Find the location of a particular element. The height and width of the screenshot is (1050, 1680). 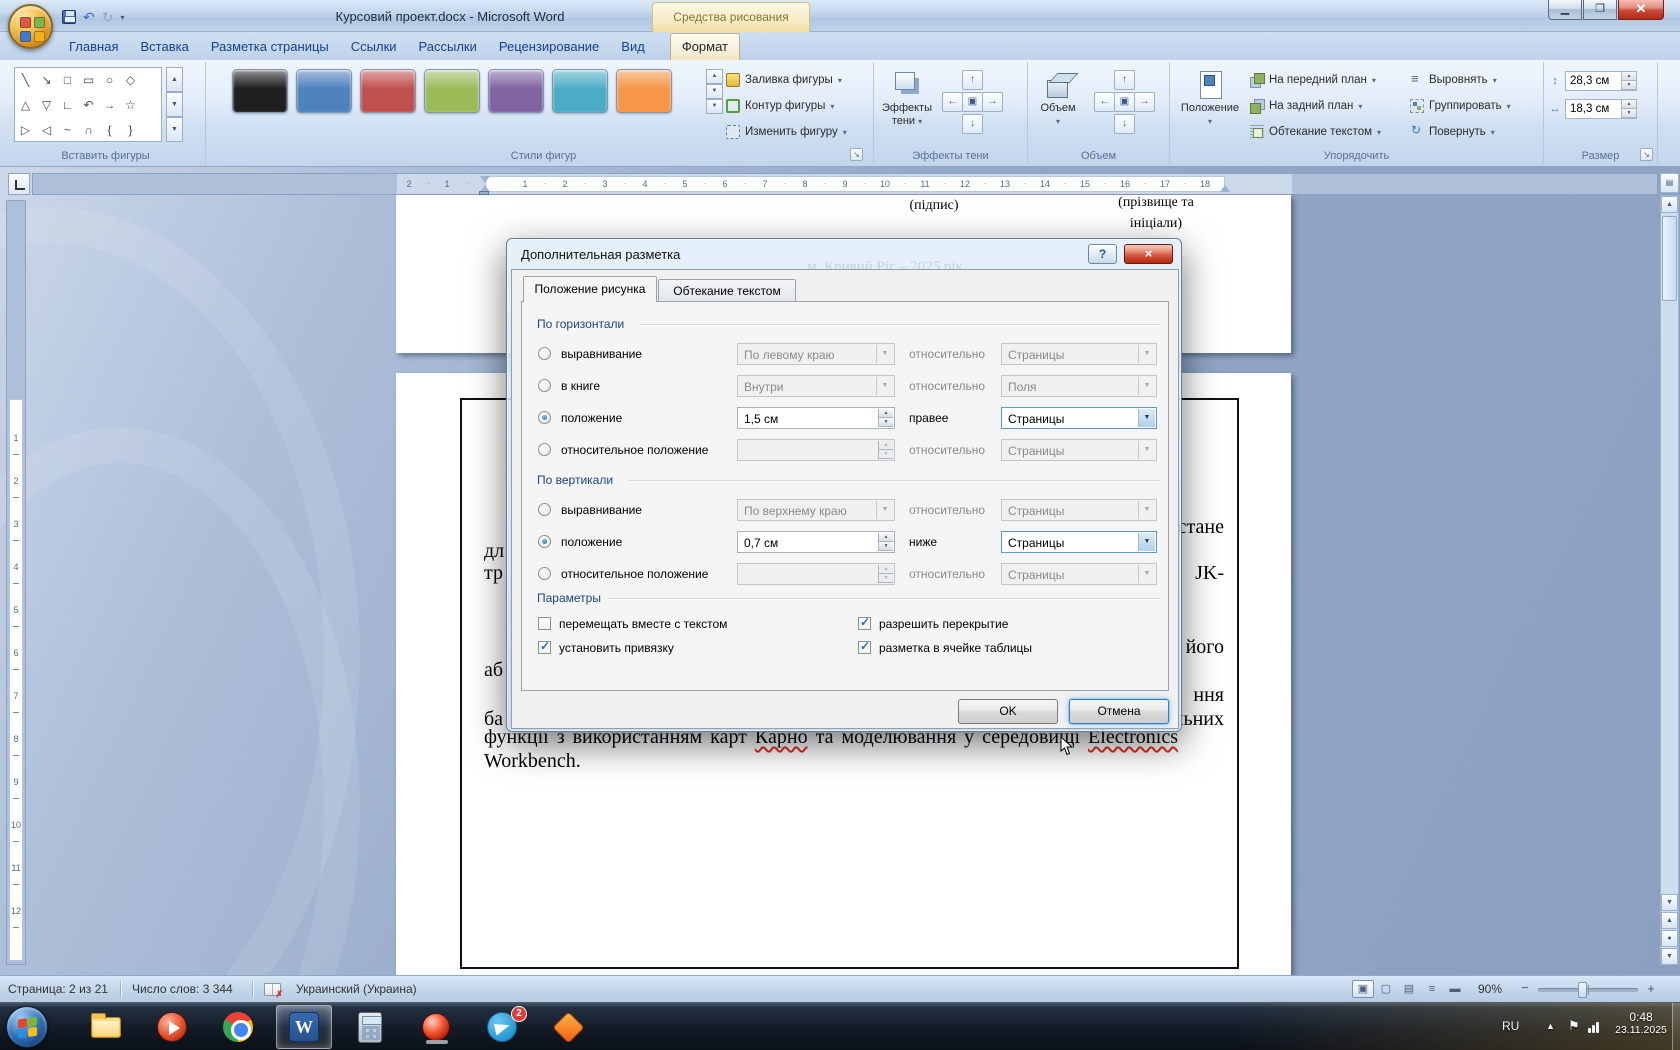

horizontal-position-spin-down: ▼ is located at coordinates (885, 422).